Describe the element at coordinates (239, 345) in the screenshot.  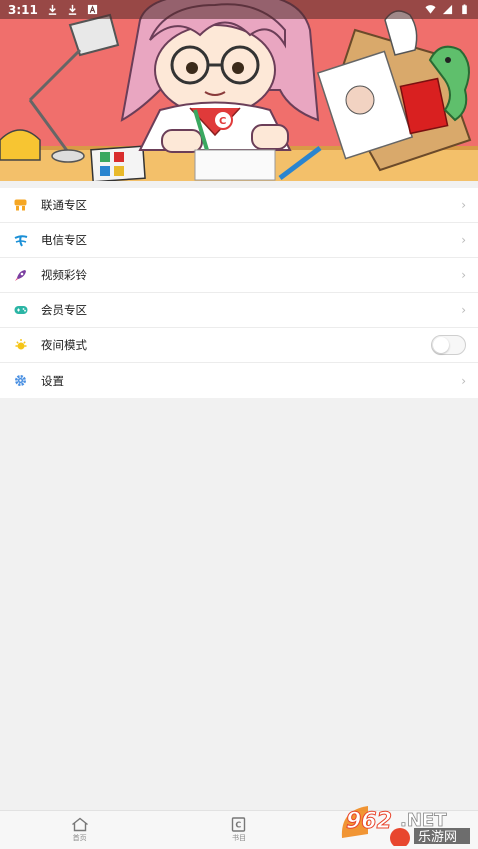
I see `menu-item-night-mode: 夜间模式` at that location.